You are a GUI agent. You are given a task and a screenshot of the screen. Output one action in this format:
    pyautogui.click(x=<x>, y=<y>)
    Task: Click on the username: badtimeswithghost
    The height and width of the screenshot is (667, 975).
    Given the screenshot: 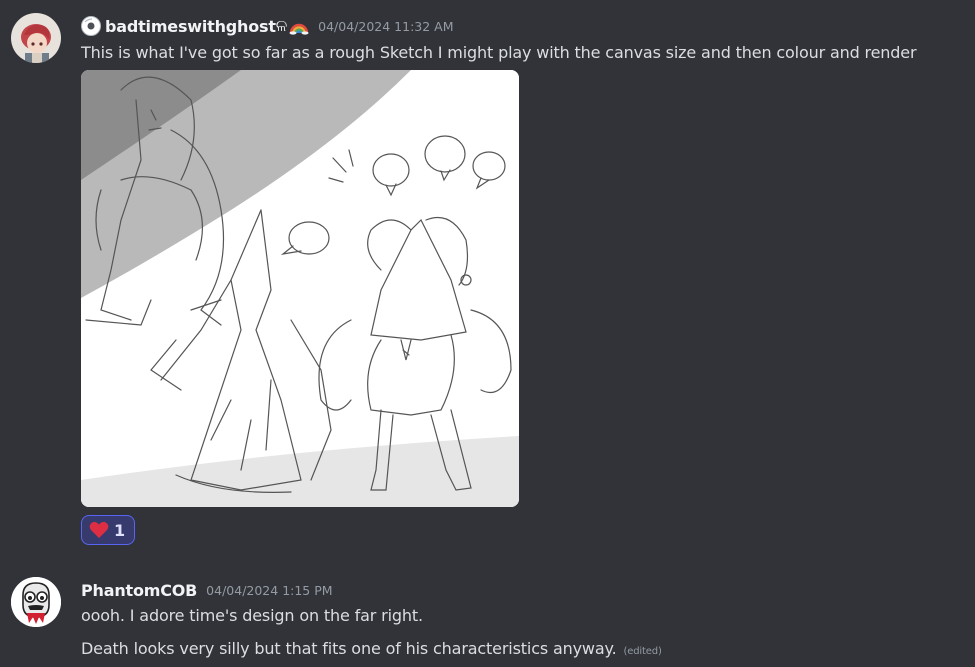 What is the action you would take?
    pyautogui.click(x=190, y=26)
    